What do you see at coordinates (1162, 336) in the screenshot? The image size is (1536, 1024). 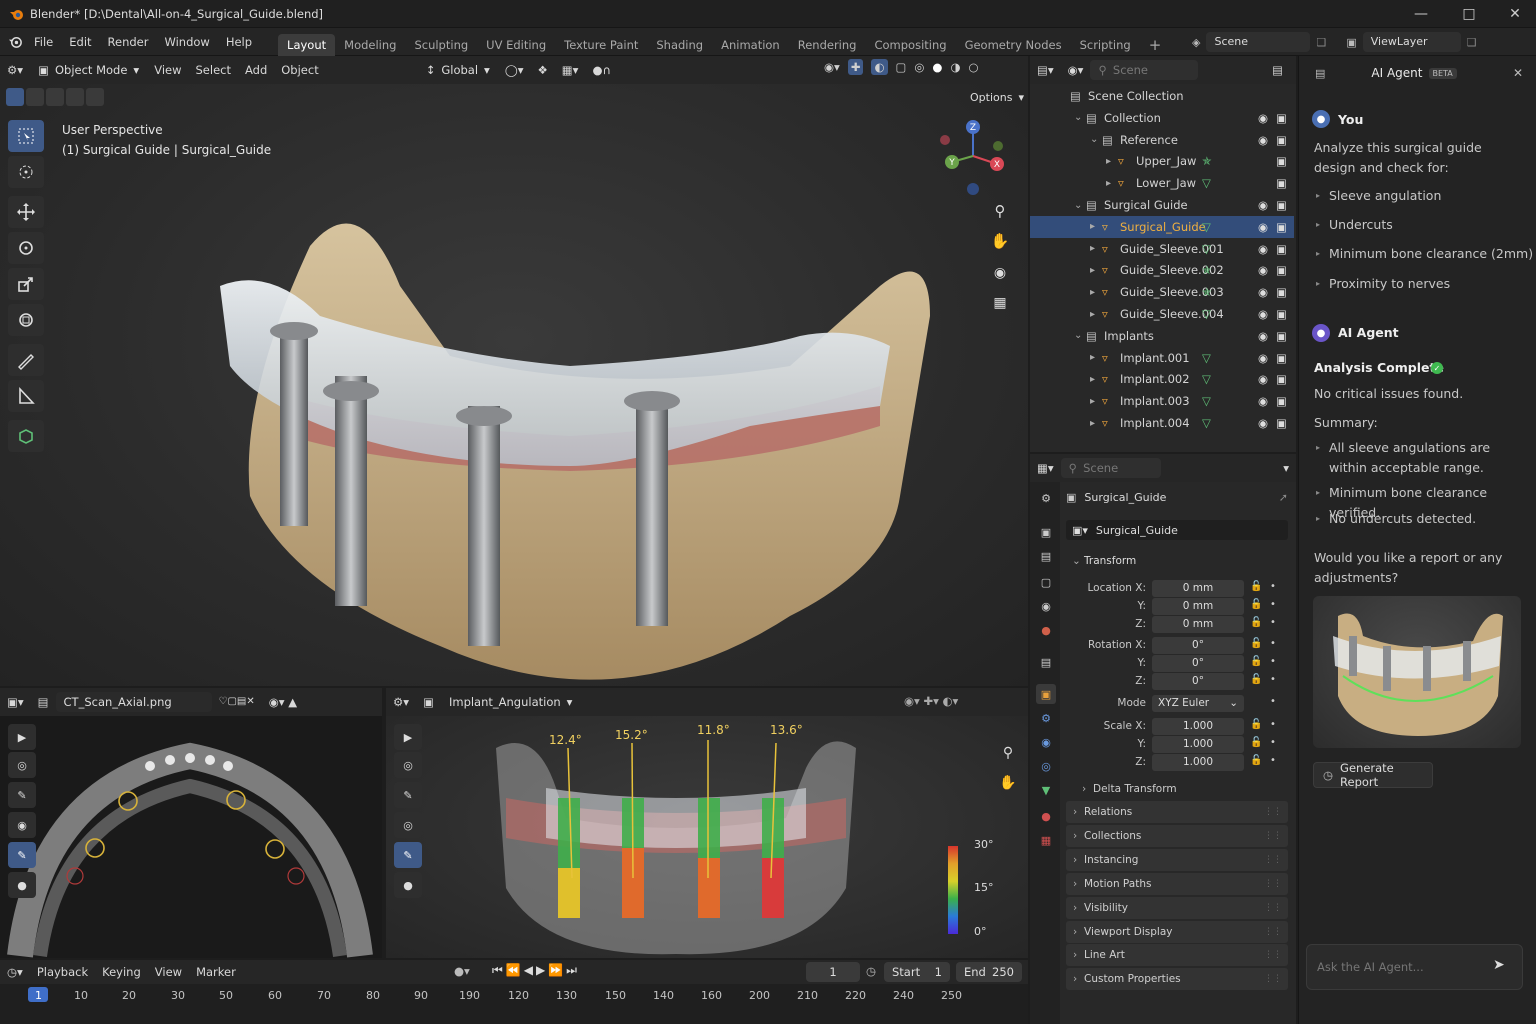 I see `outliner-row: ⌄ ▤ Implants ◉ ▣` at bounding box center [1162, 336].